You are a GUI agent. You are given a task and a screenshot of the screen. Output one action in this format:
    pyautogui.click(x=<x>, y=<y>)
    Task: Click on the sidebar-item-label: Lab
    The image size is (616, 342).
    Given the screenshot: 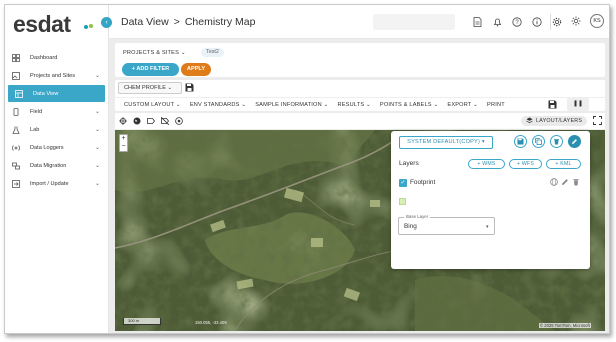 What is the action you would take?
    pyautogui.click(x=35, y=129)
    